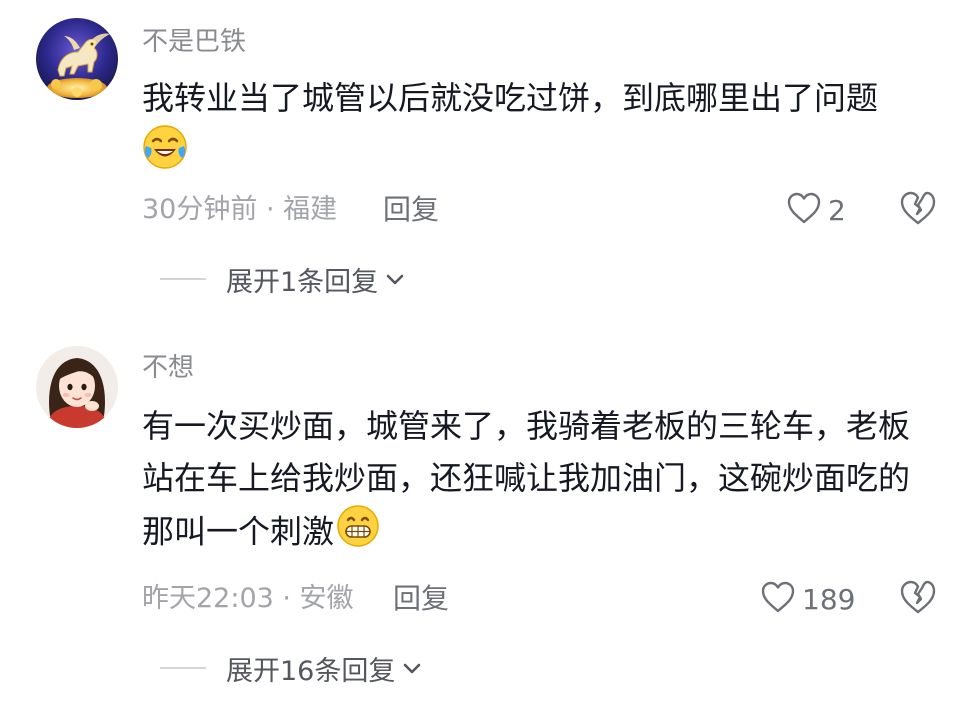 The width and height of the screenshot is (980, 717). Describe the element at coordinates (194, 42) in the screenshot. I see `username: 不是巴铁` at that location.